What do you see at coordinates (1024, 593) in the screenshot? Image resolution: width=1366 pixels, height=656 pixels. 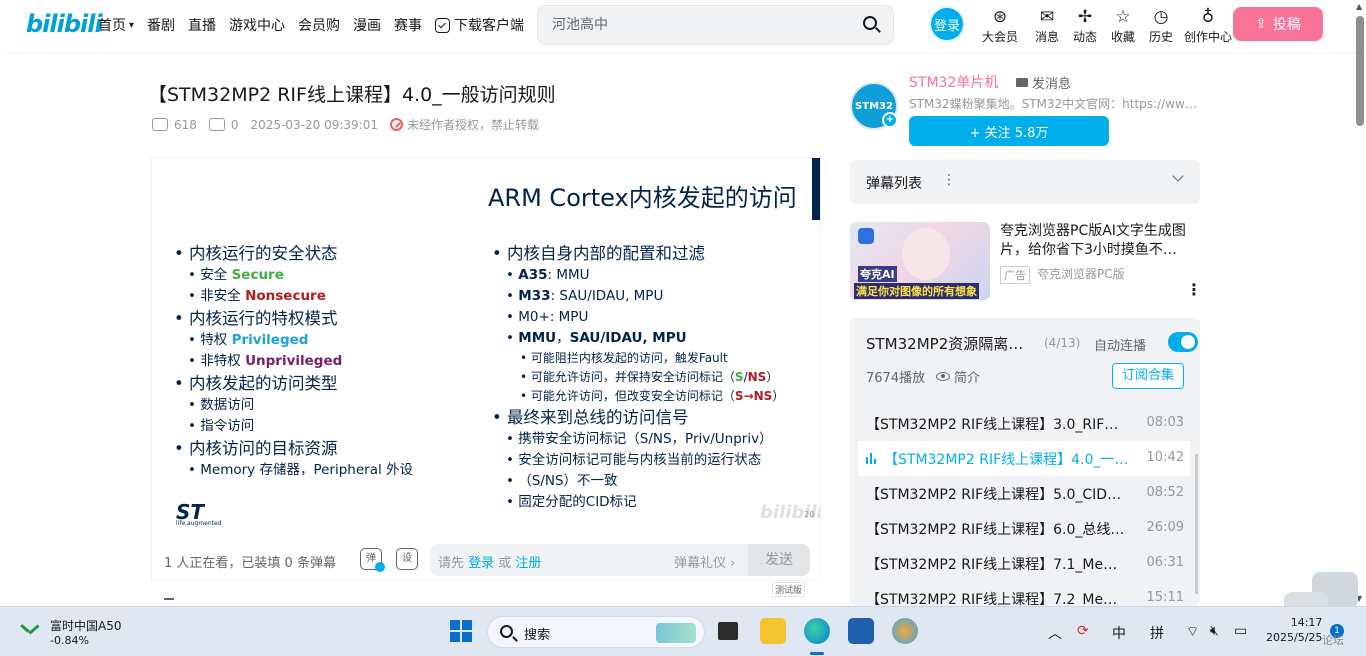 I see `episode-item: 【STM32MP2 RIF线上课程】7.2_Memory 15:11` at bounding box center [1024, 593].